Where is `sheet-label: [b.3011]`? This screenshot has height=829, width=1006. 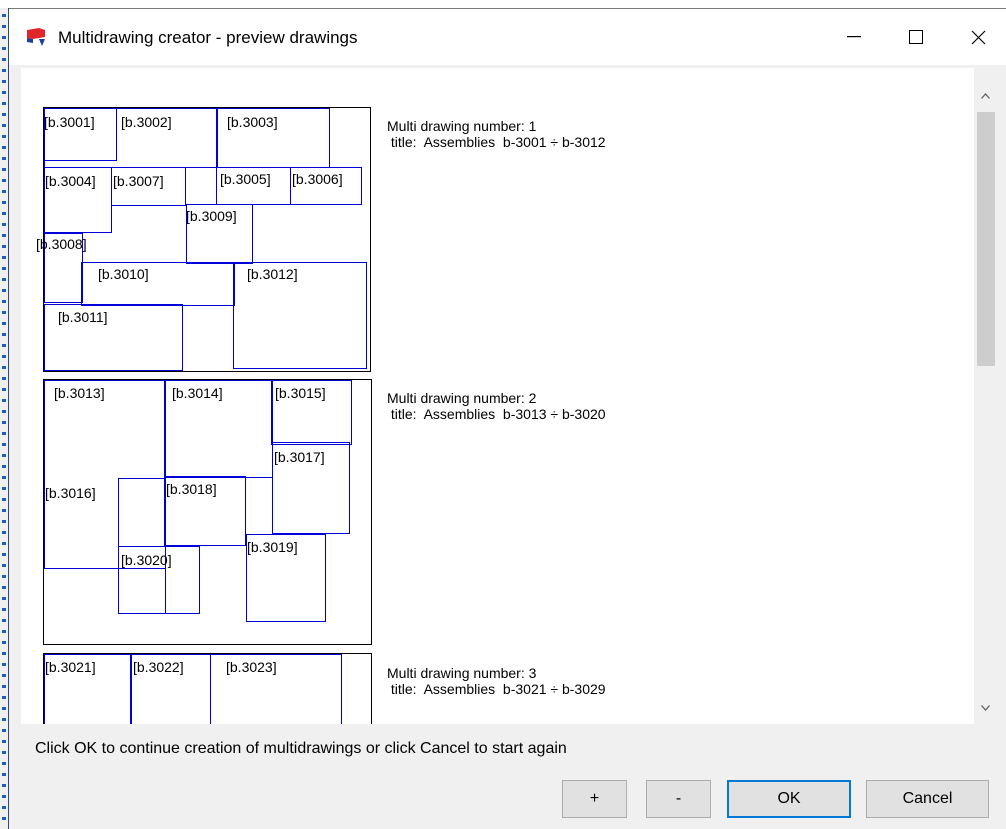 sheet-label: [b.3011] is located at coordinates (83, 317).